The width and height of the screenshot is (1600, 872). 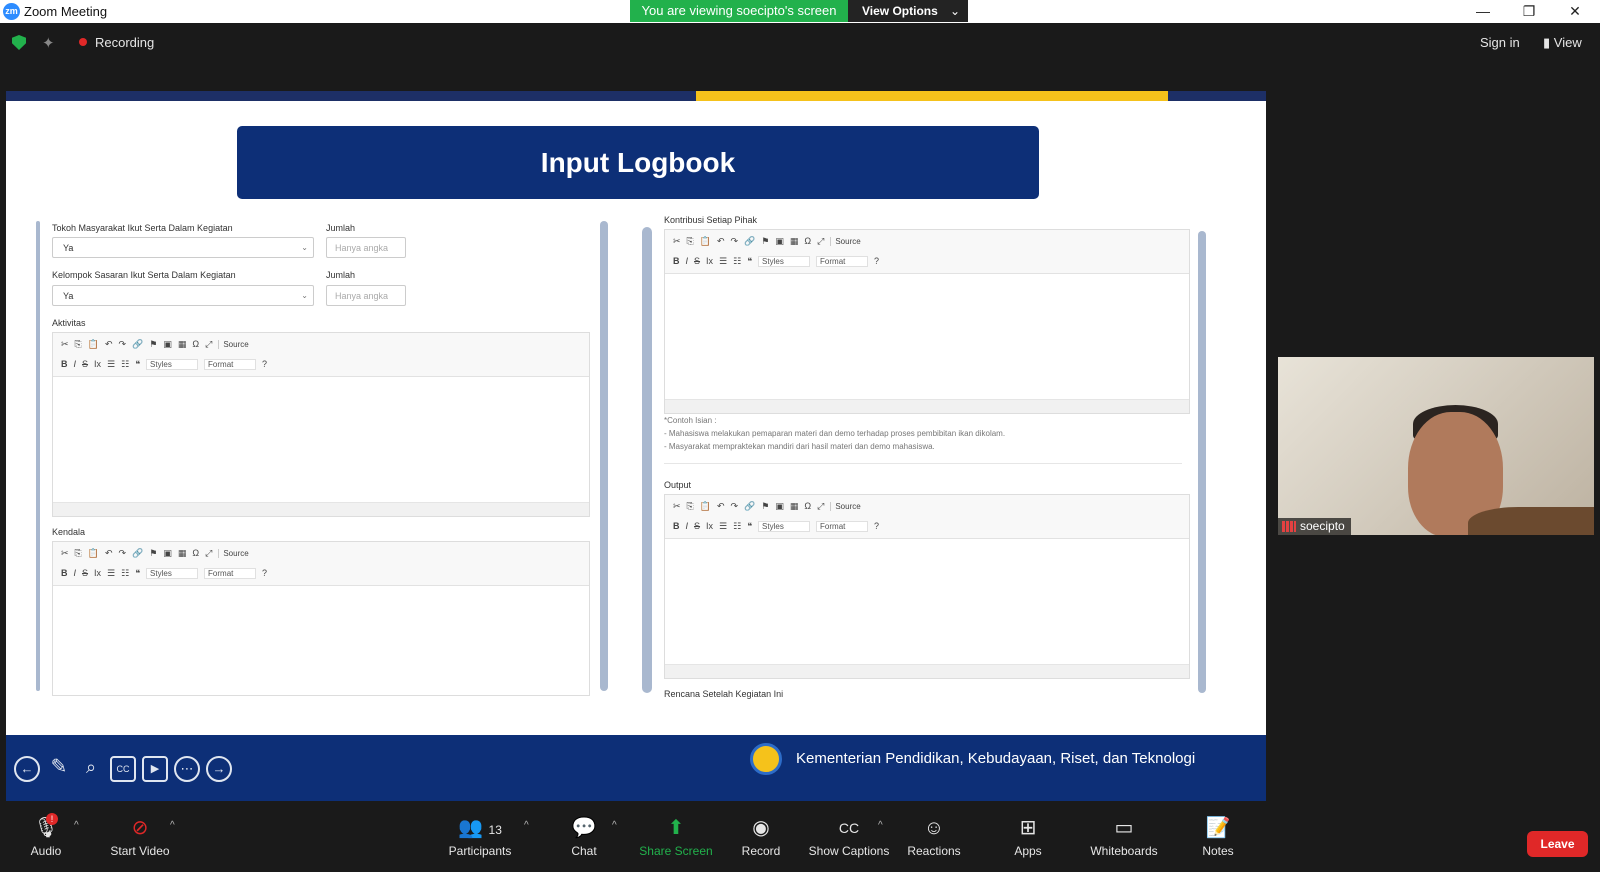 I want to click on output-editor: ✂ ⎘ 📋 ↶ ↷ 🔗 ⚑ ▣ ▦ Ω ⤢ Source B I S Ix ☰ ☷ ❝ Styles Format?, so click(x=927, y=586).